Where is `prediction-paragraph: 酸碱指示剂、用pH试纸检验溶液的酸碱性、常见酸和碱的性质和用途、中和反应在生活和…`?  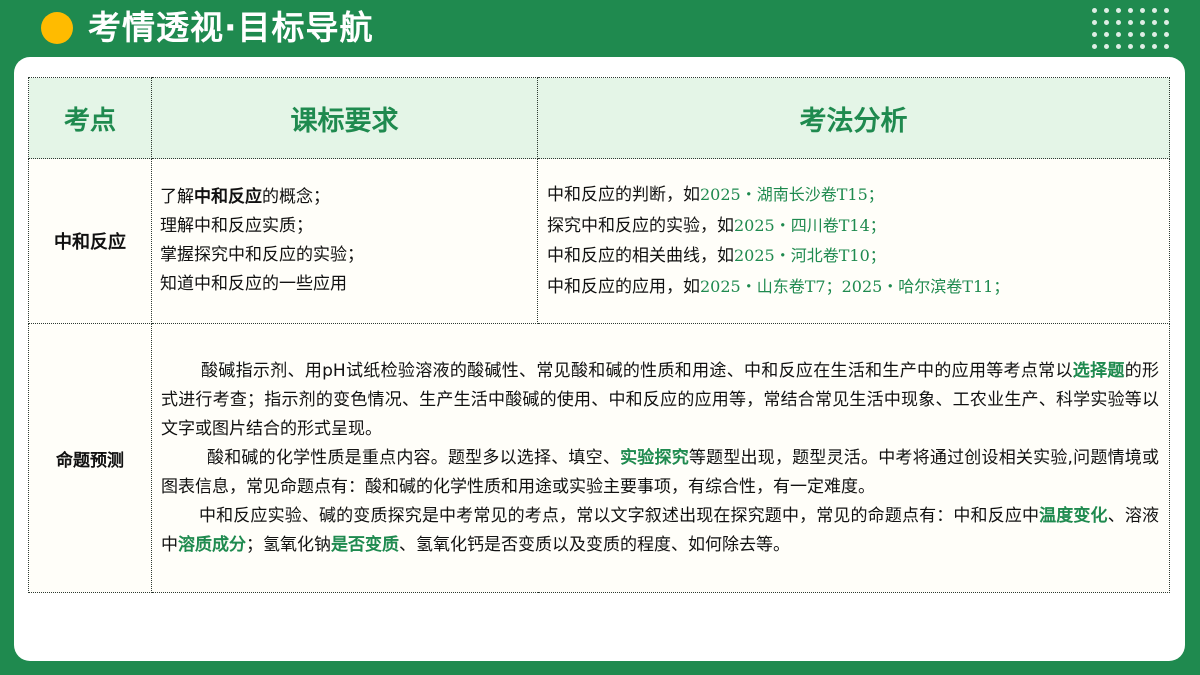 prediction-paragraph: 酸碱指示剂、用pH试纸检验溶液的酸碱性、常见酸和碱的性质和用途、中和反应在生活和… is located at coordinates (660, 399).